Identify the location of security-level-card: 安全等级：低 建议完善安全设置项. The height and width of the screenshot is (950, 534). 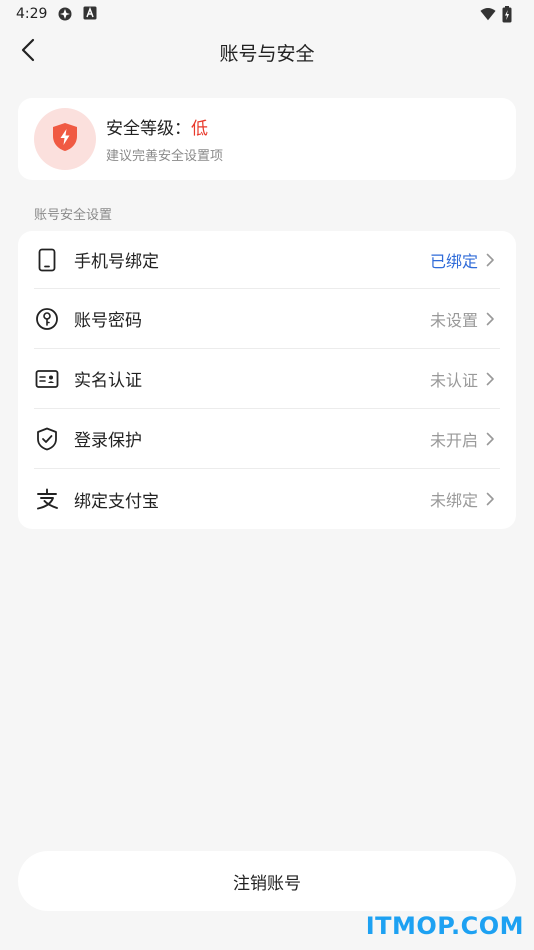
(267, 139).